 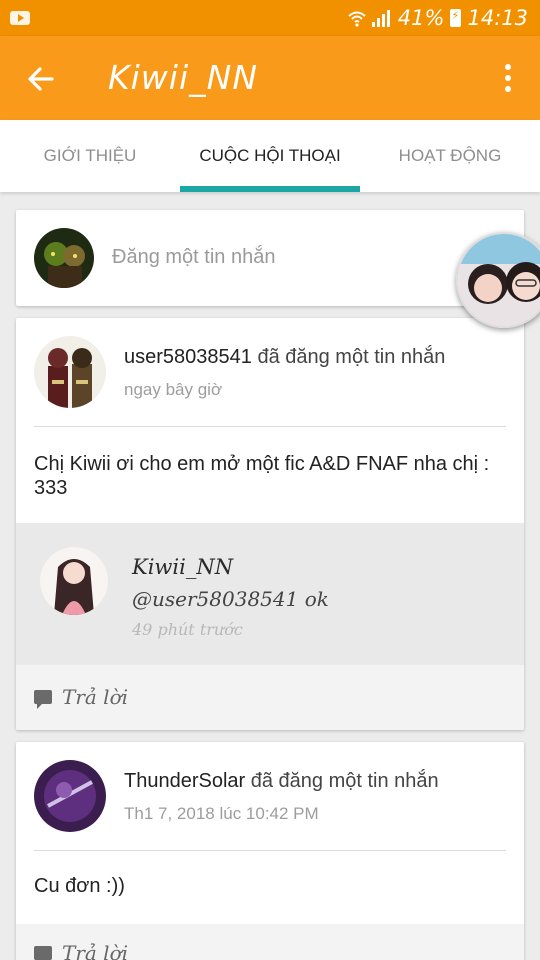 I want to click on tab-activity: HOẠT ĐỘNG, so click(x=450, y=156).